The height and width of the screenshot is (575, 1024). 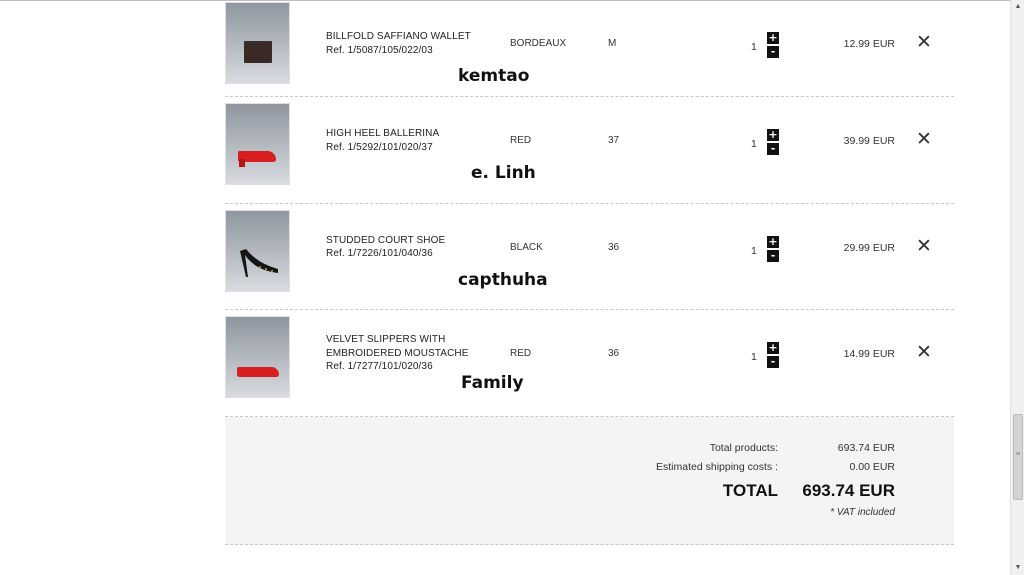 I want to click on product-thumbnail-court-shoe, so click(x=257, y=250).